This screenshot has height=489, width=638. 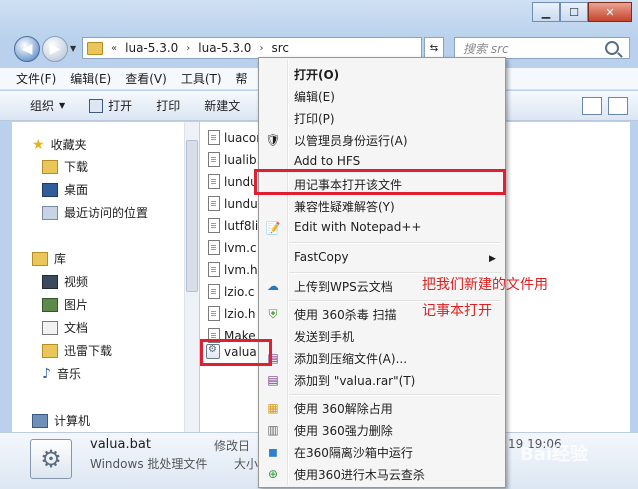 I want to click on nav-desktop: 桌面, so click(x=65, y=189).